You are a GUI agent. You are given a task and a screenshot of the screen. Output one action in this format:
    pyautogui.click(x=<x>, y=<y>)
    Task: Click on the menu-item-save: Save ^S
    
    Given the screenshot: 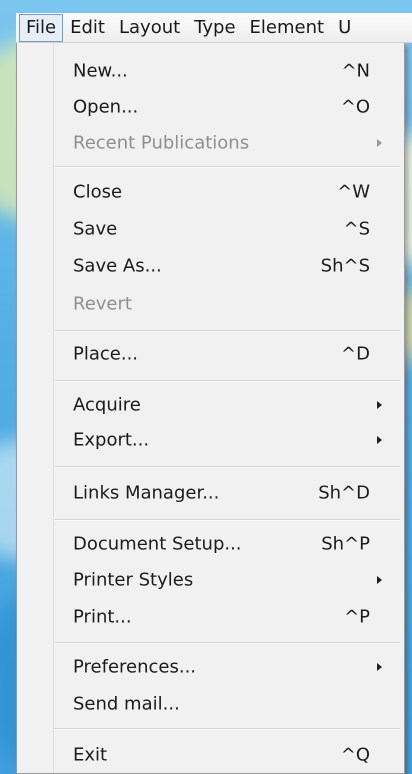 What is the action you would take?
    pyautogui.click(x=210, y=229)
    